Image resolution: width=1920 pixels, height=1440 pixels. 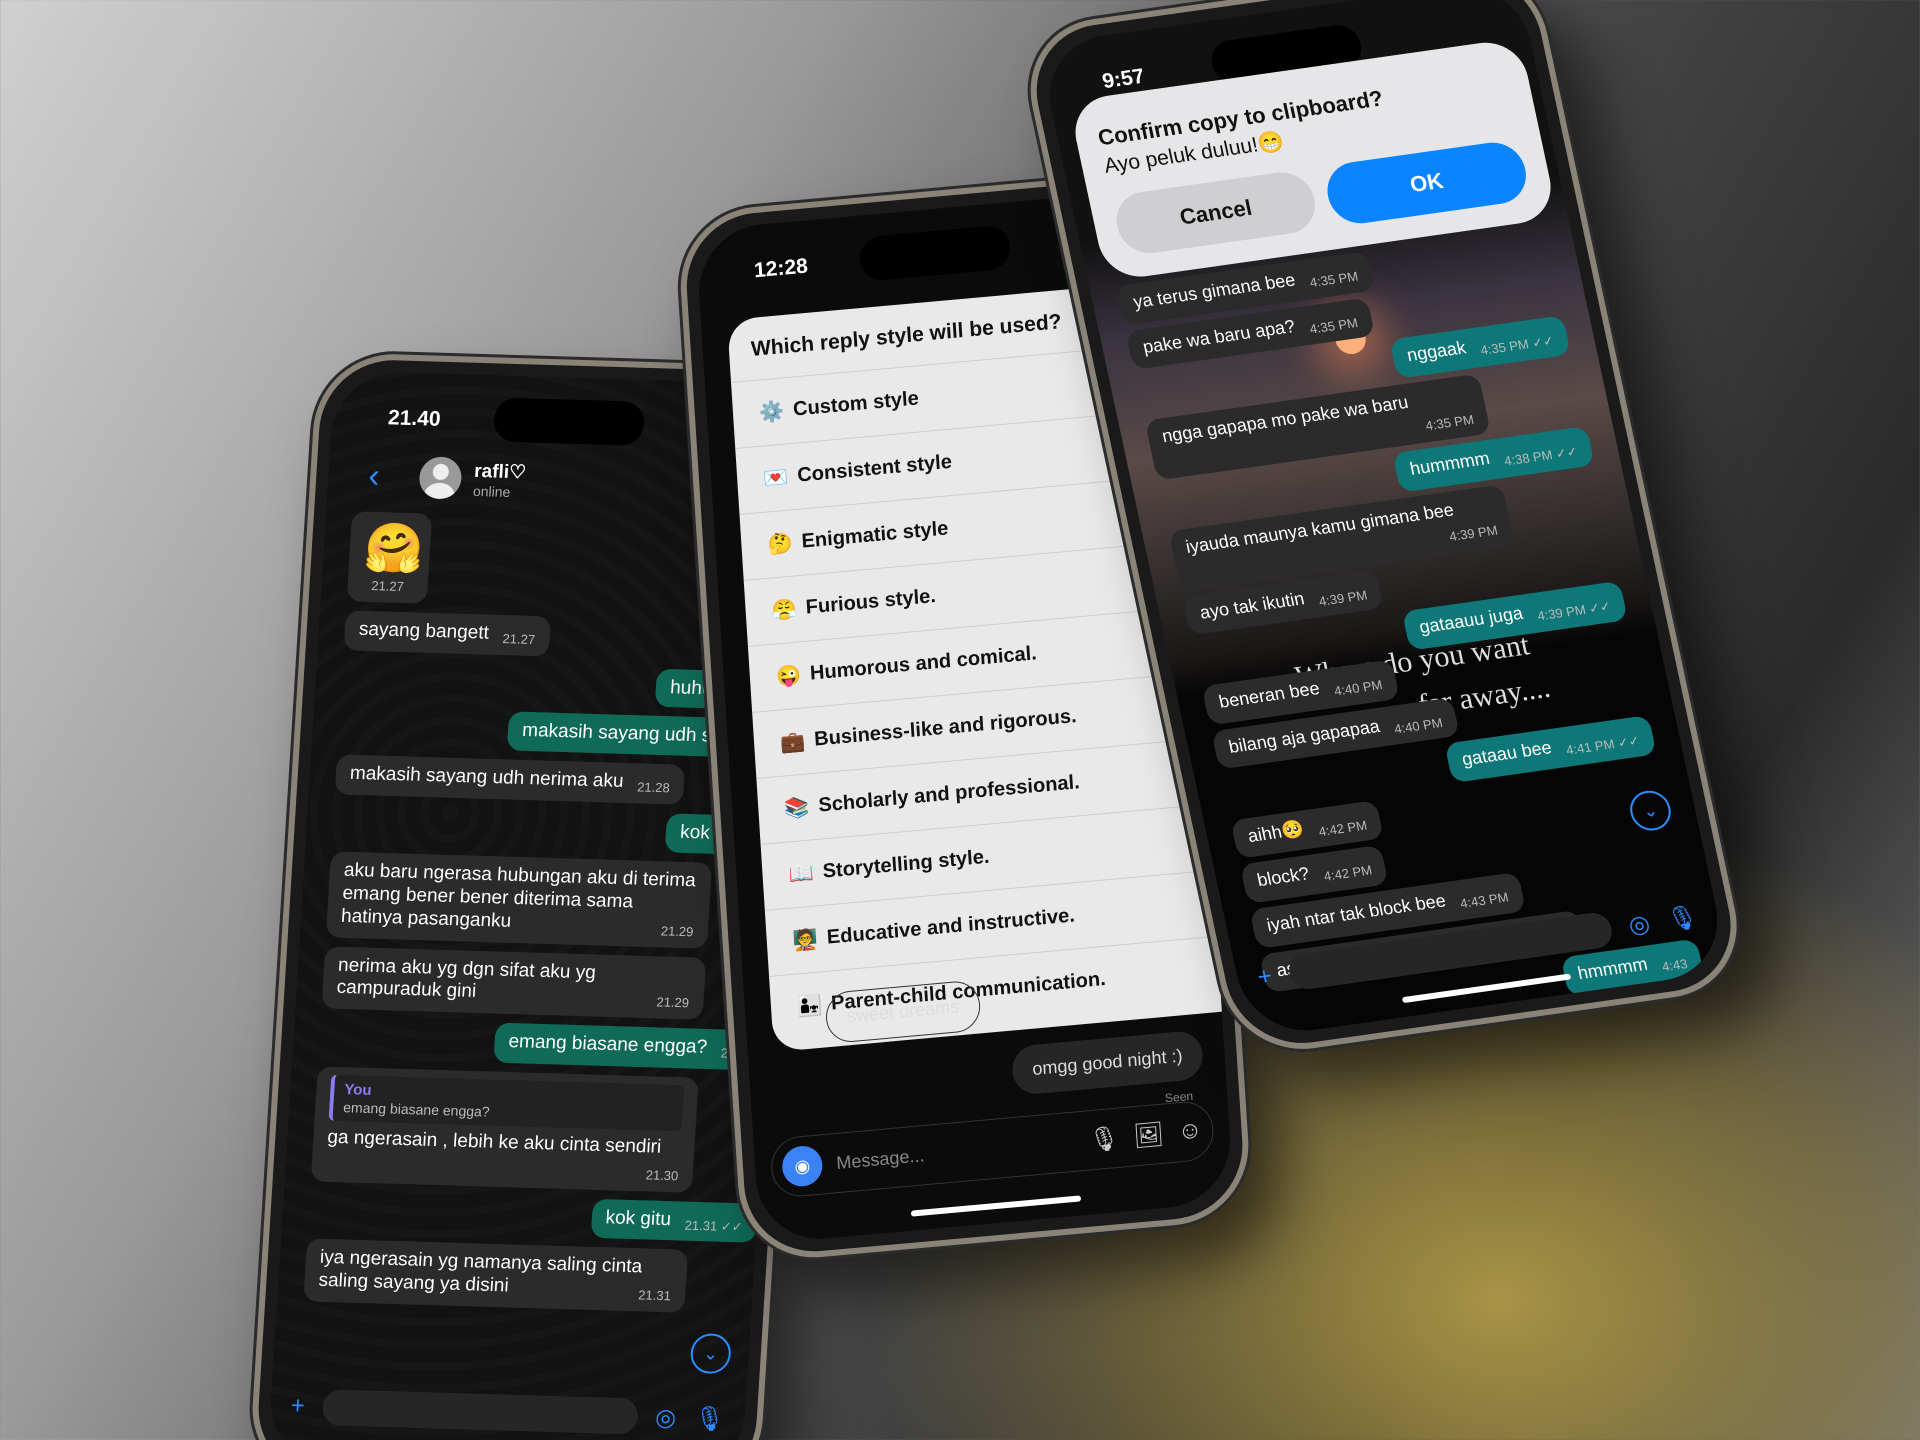 What do you see at coordinates (487, 777) in the screenshot?
I see `message-text: makasih sayang udh nerima aku` at bounding box center [487, 777].